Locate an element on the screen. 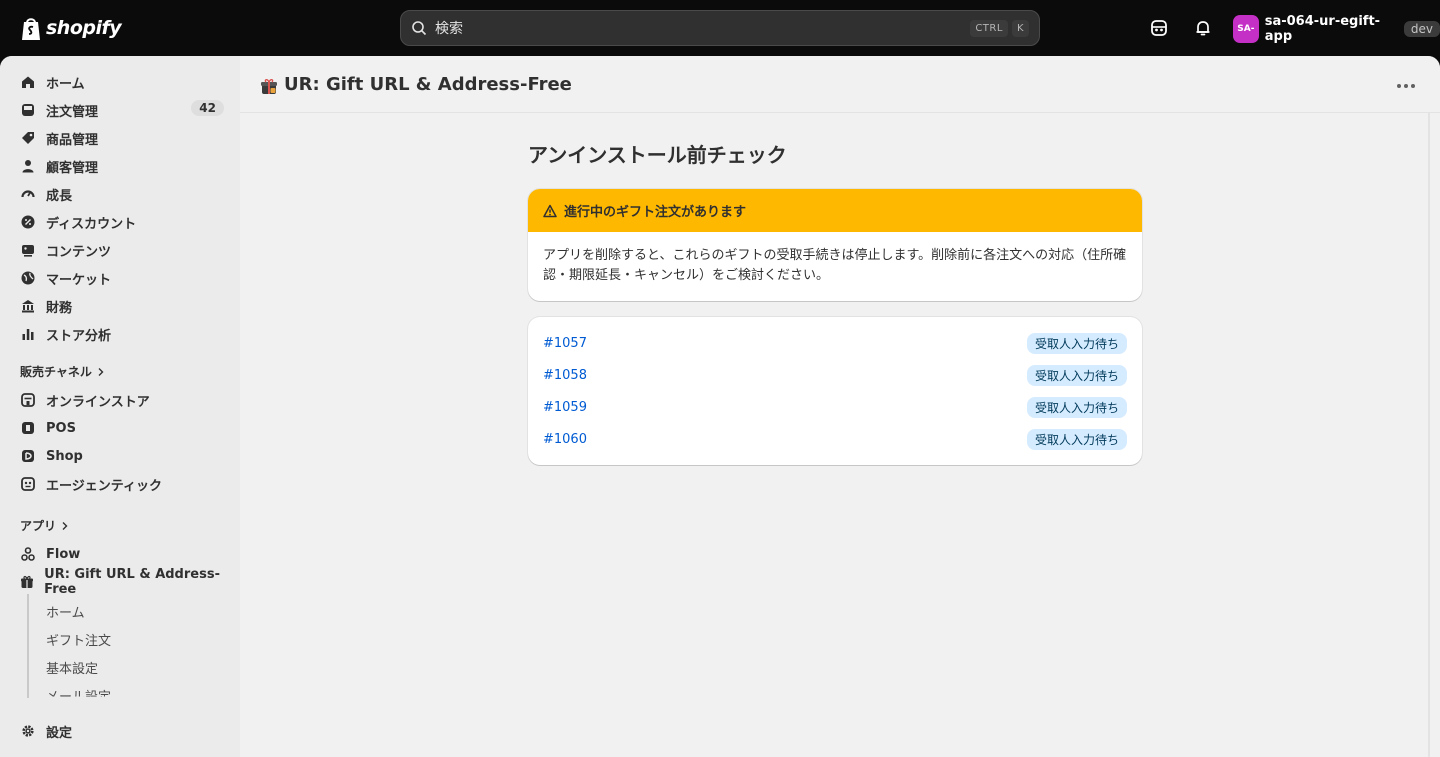  sidebar-item-discounts: ディスカウント is located at coordinates (120, 222).